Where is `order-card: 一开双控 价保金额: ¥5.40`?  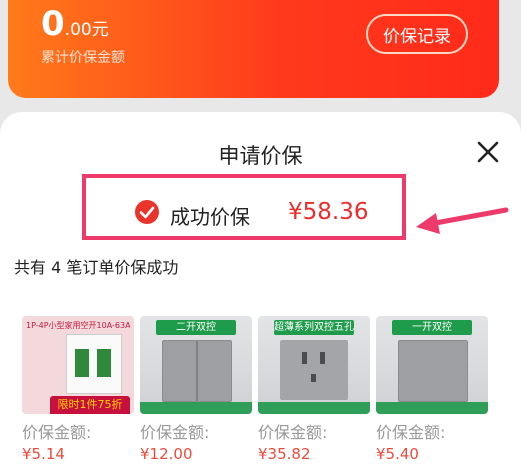 order-card: 一开双控 价保金额: ¥5.40 is located at coordinates (432, 389).